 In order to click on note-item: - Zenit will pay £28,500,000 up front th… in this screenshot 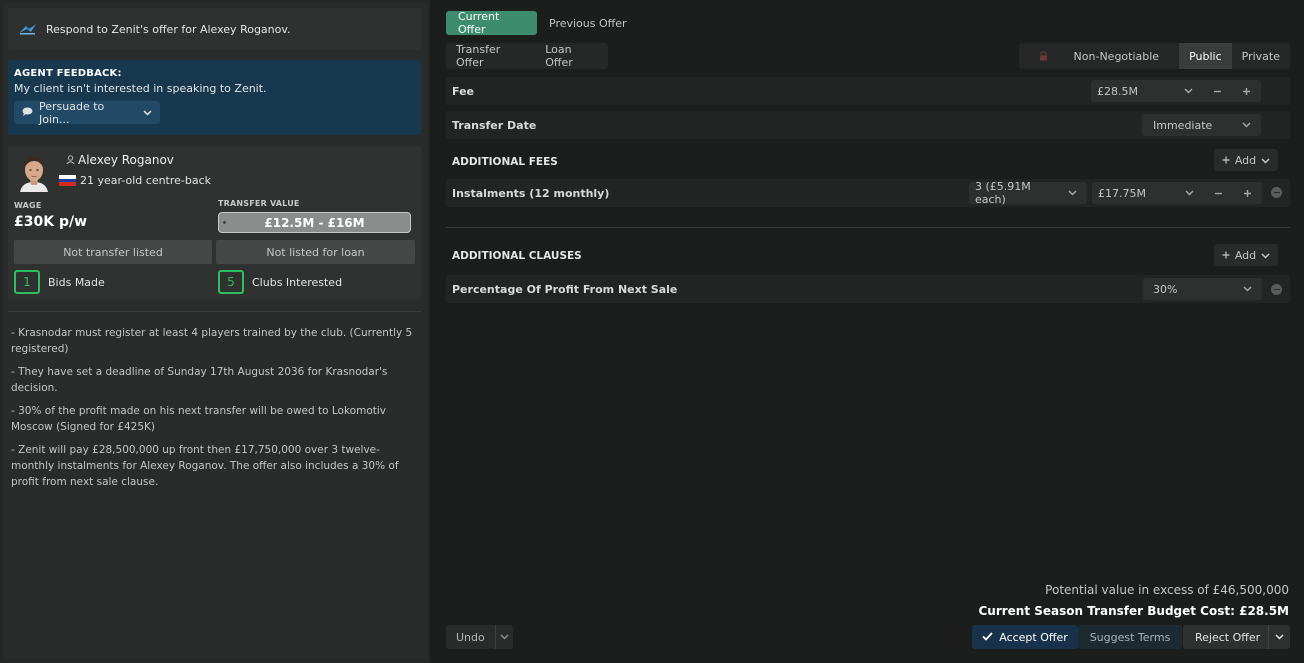, I will do `click(205, 466)`.